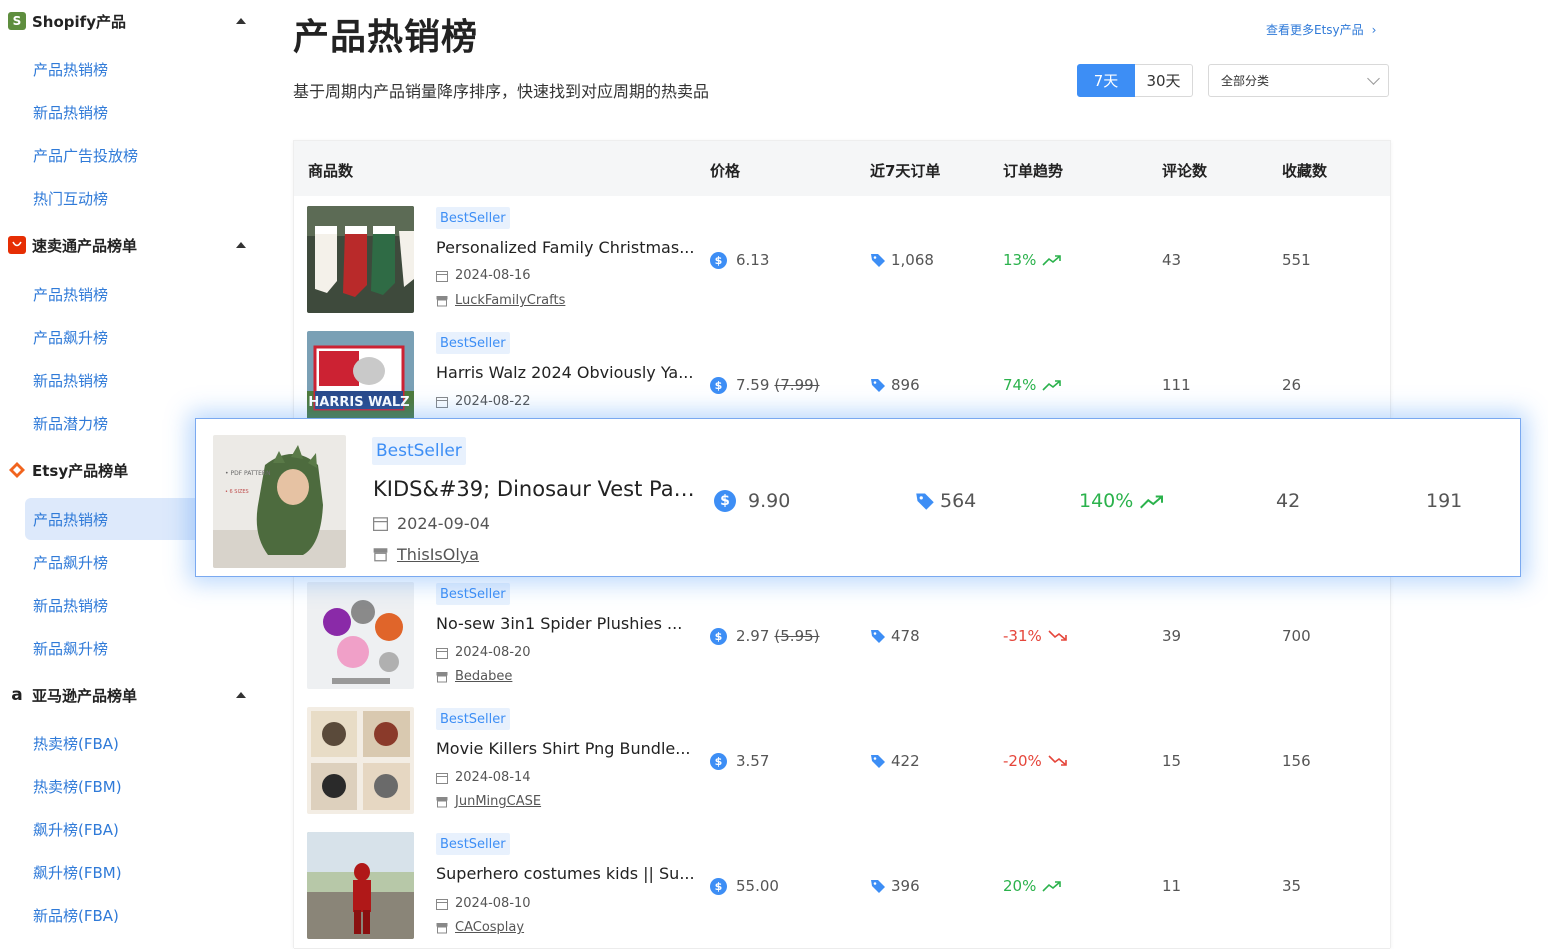  Describe the element at coordinates (1106, 501) in the screenshot. I see `trend-value: 140%` at that location.